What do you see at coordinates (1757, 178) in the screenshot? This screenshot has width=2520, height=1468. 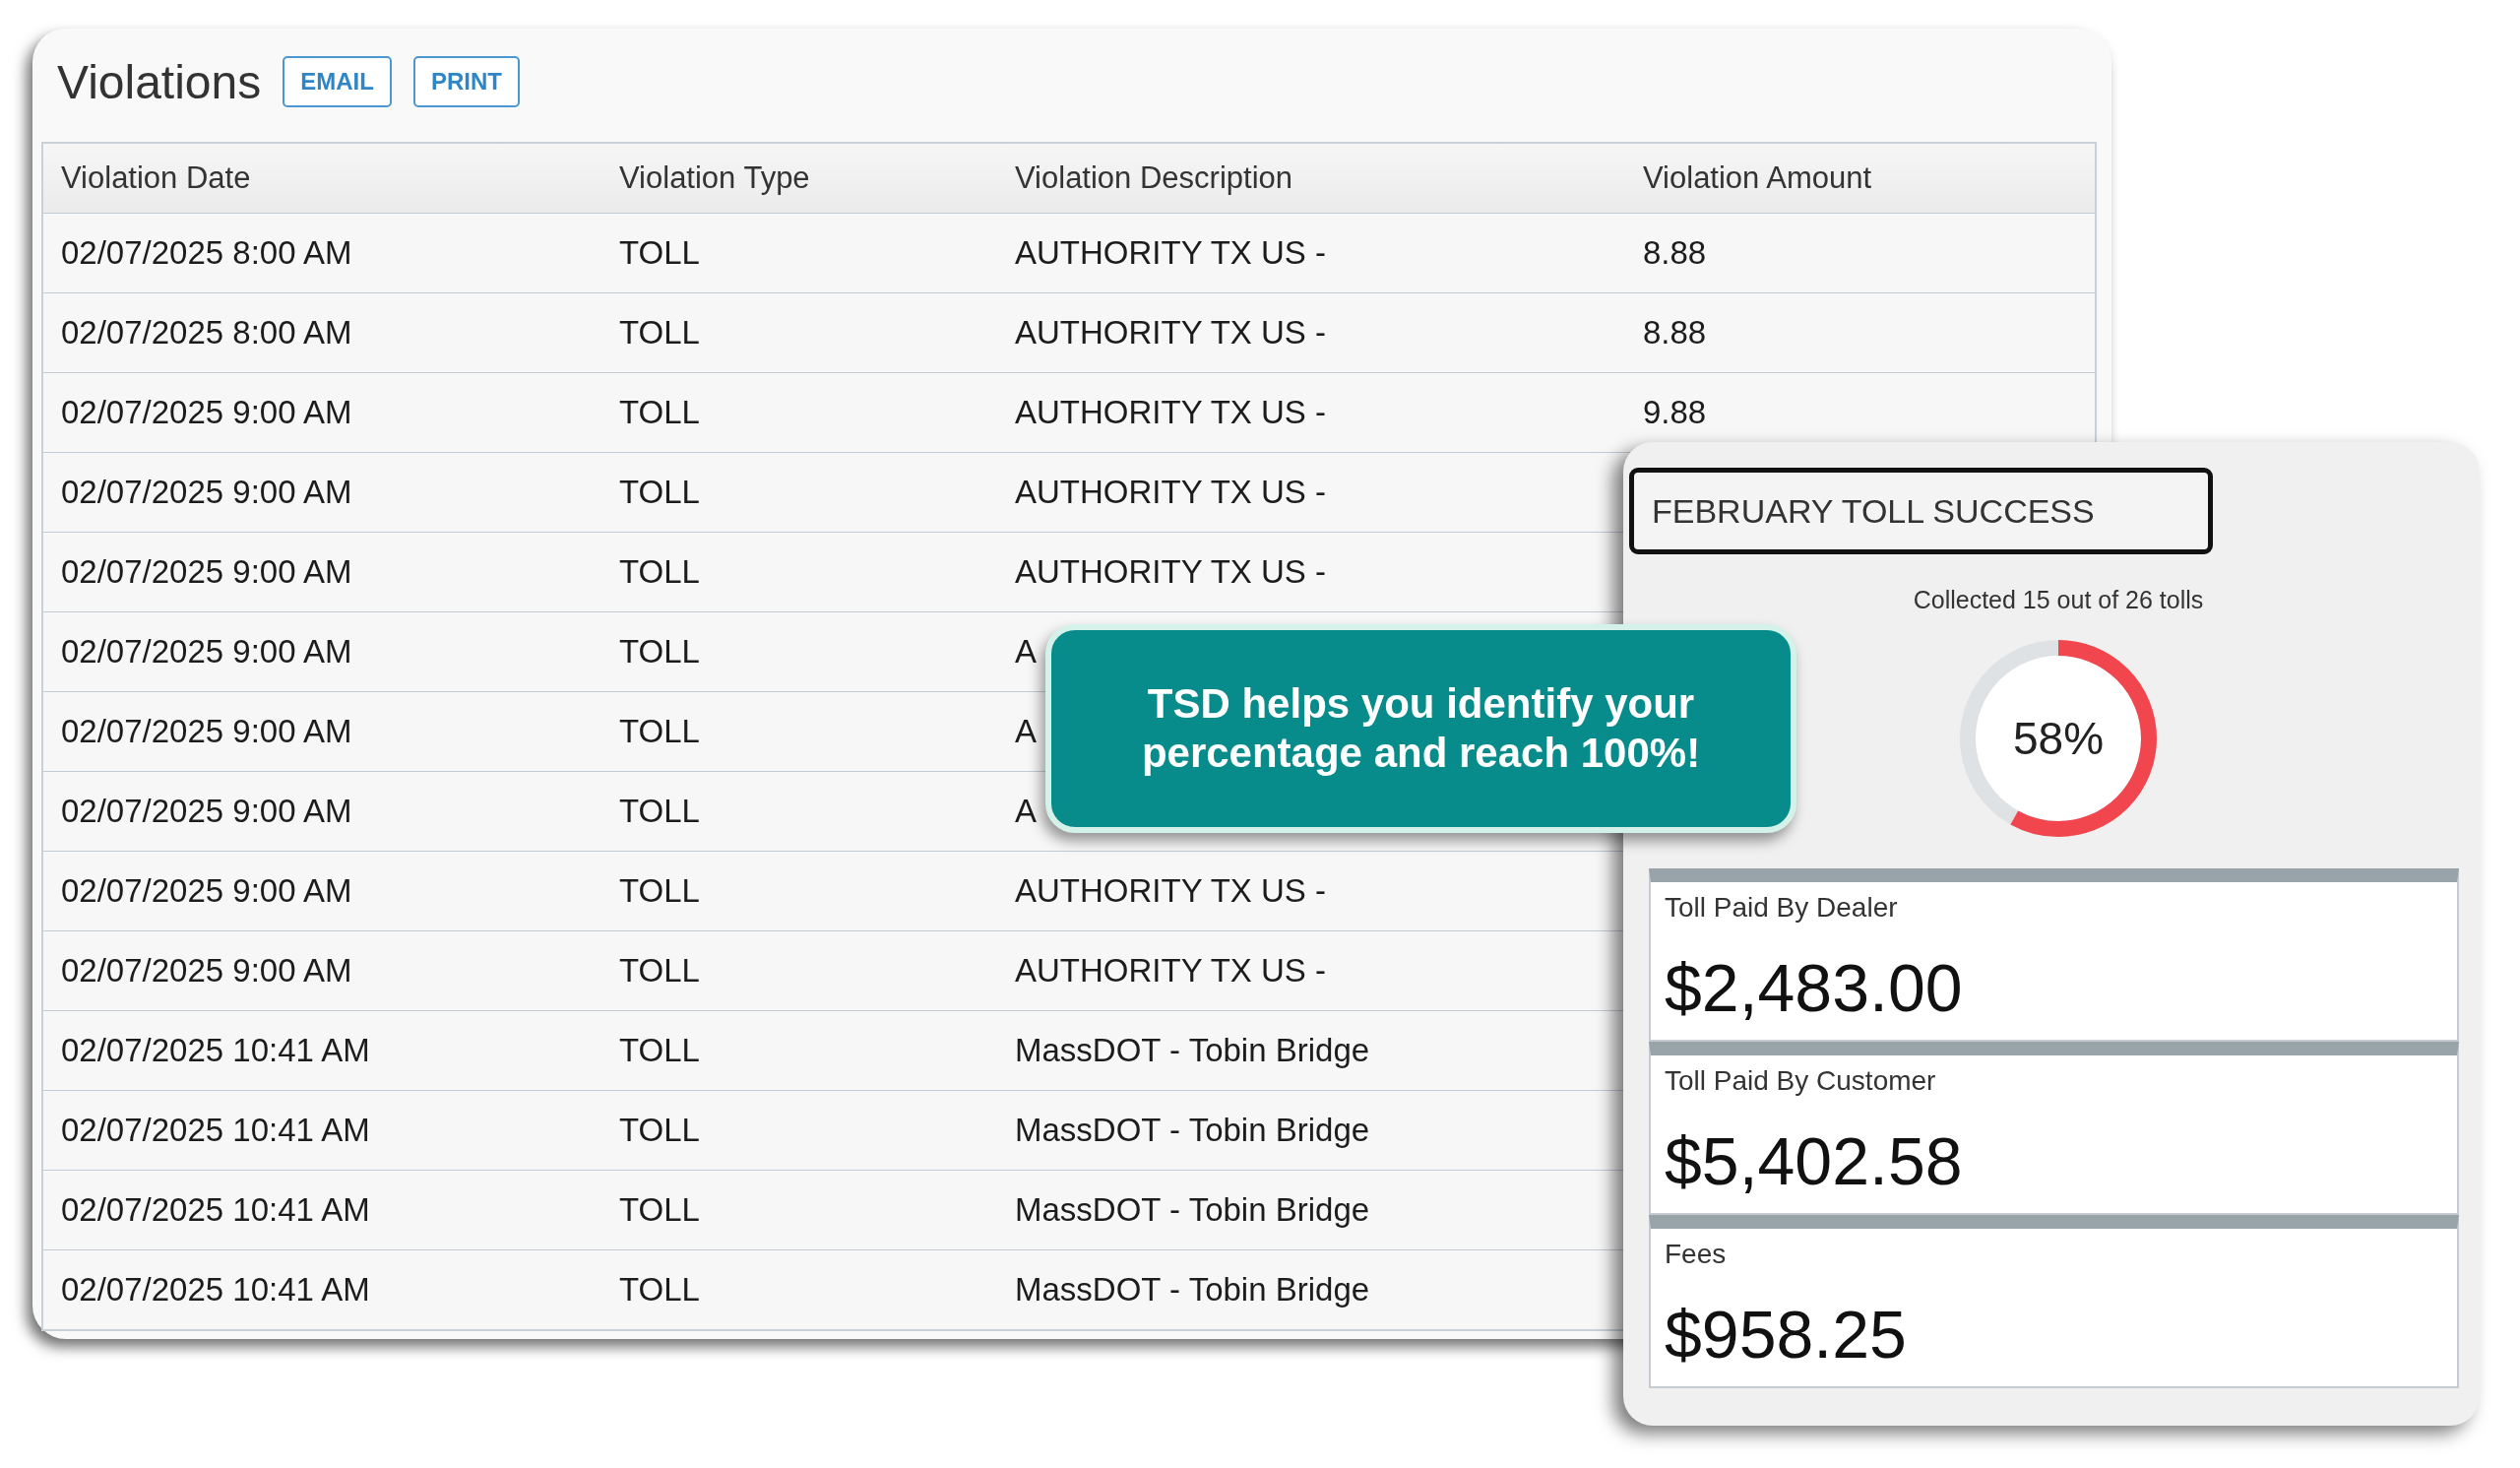 I see `column-header: Violation Amount` at bounding box center [1757, 178].